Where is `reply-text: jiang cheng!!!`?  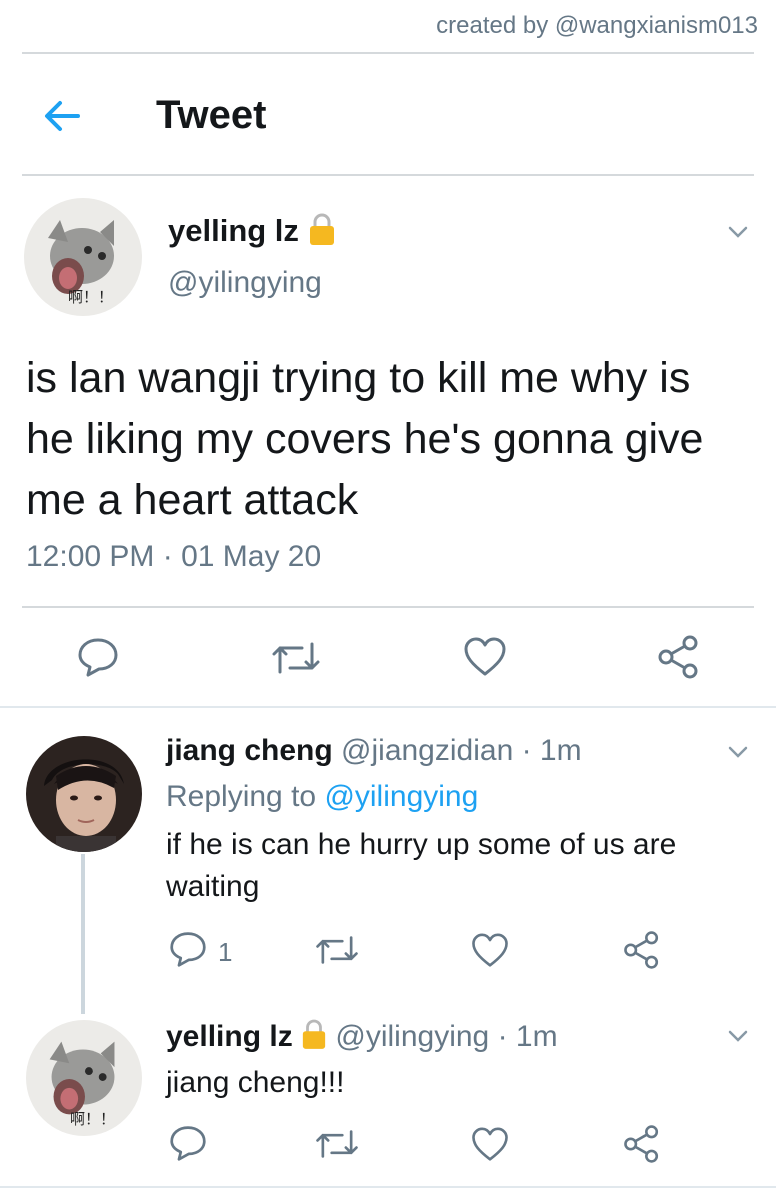
reply-text: jiang cheng!!! is located at coordinates (255, 1082).